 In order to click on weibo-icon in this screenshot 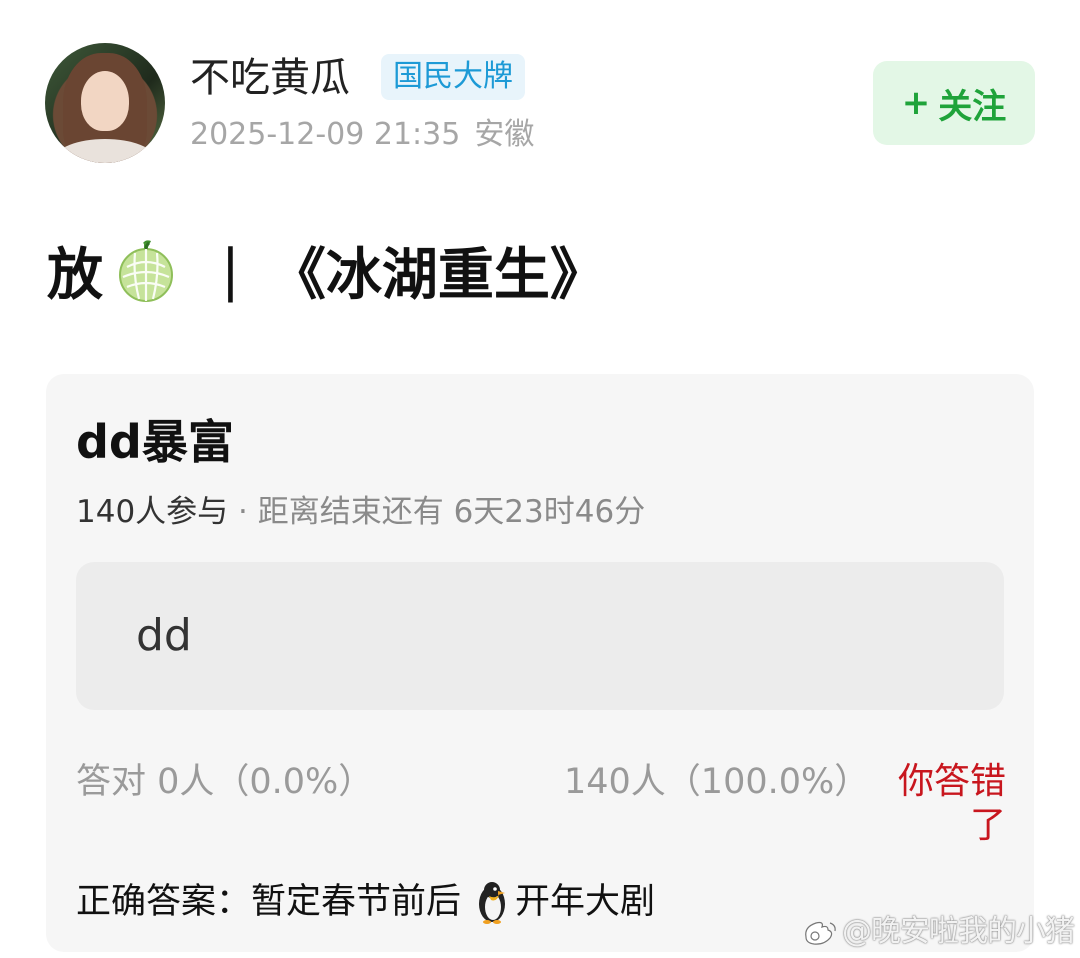, I will do `click(820, 933)`.